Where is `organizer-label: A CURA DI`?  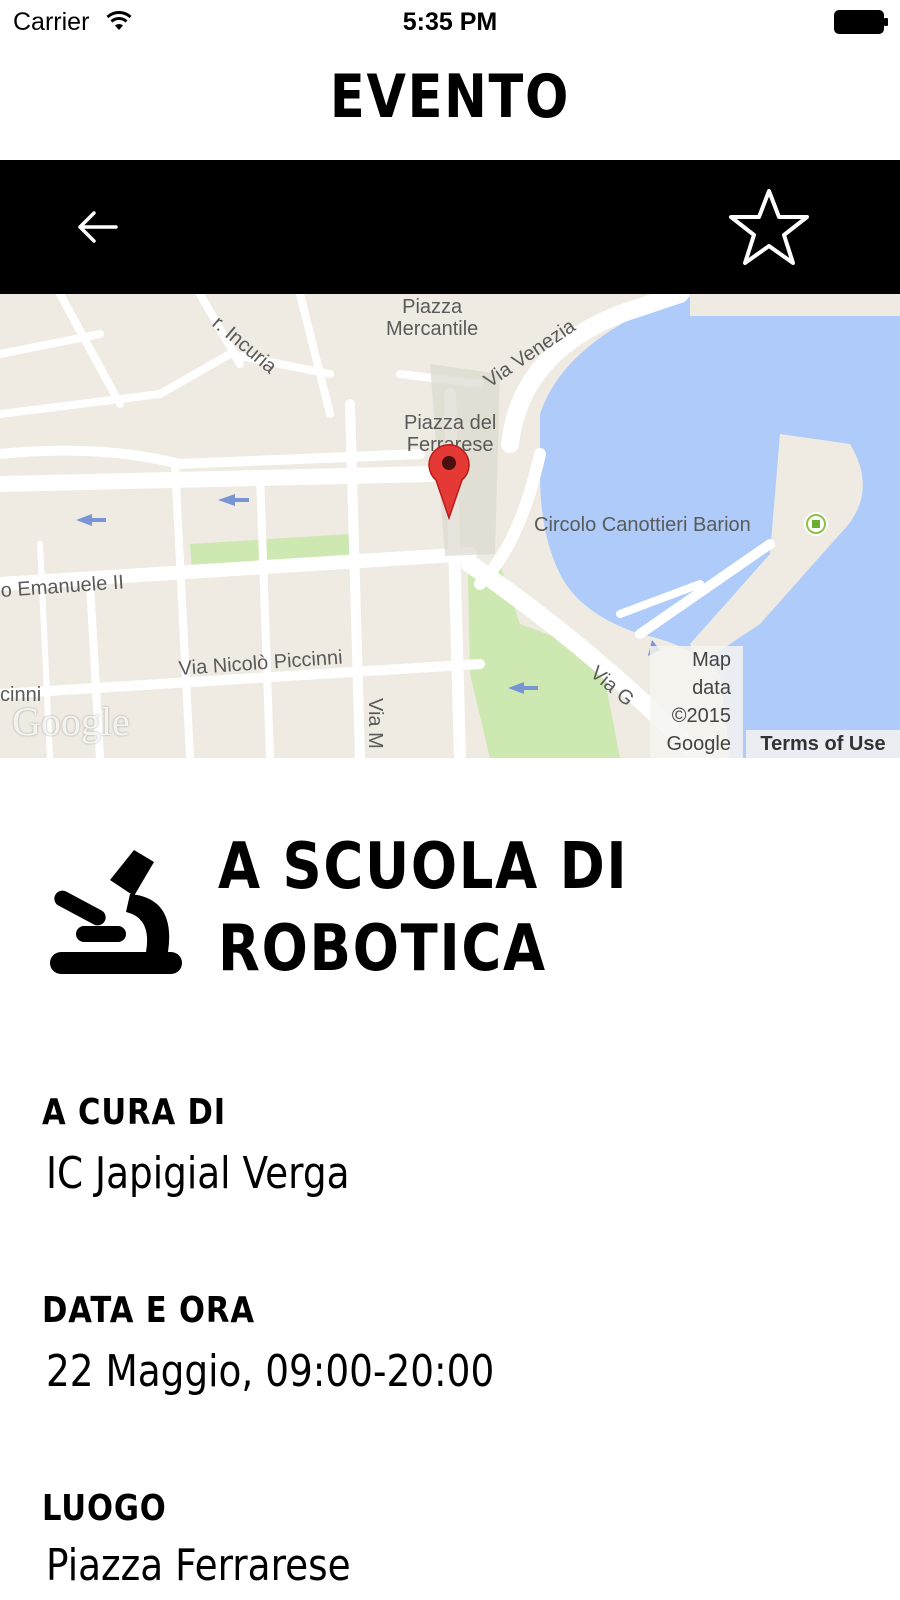 organizer-label: A CURA DI is located at coordinates (134, 1112).